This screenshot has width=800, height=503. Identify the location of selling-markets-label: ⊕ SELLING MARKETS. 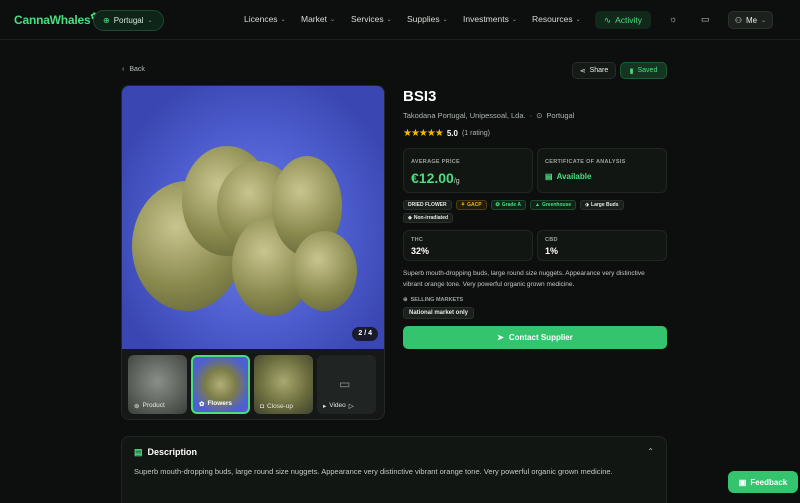
(433, 300).